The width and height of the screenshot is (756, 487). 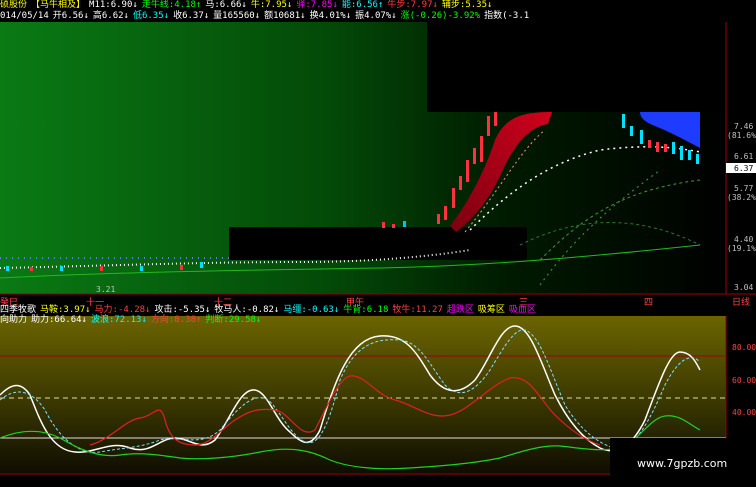 What do you see at coordinates (151, 16) in the screenshot?
I see `quote-field-3: 低6.35↓` at bounding box center [151, 16].